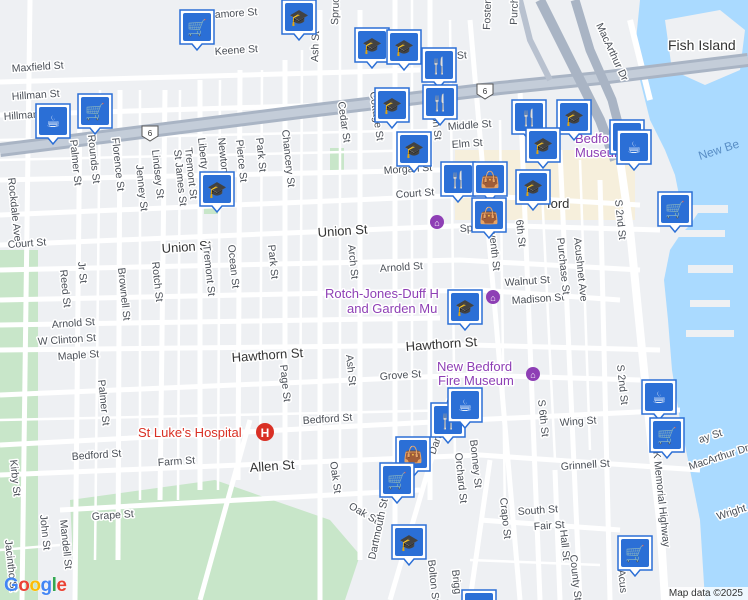 This screenshot has height=600, width=748. What do you see at coordinates (272, 466) in the screenshot?
I see `street-label: Allen St` at bounding box center [272, 466].